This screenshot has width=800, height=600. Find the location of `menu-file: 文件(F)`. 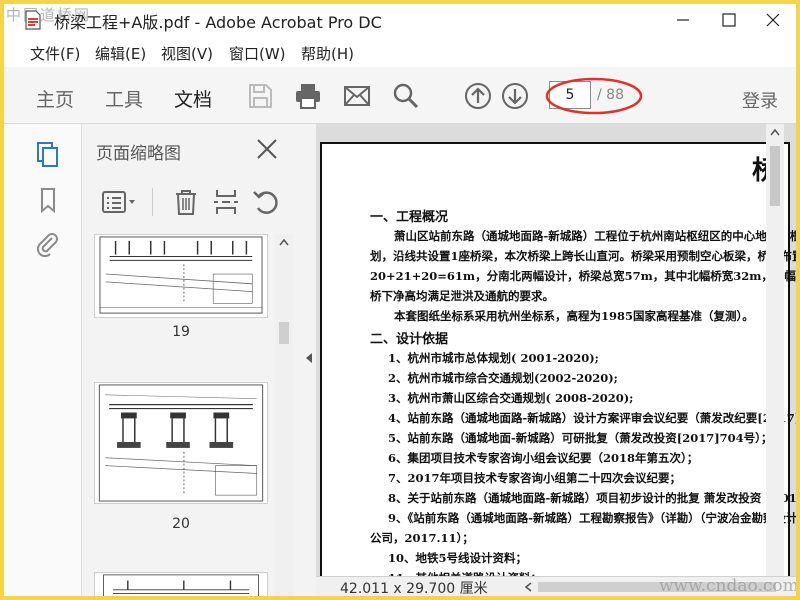

menu-file: 文件(F) is located at coordinates (55, 53).